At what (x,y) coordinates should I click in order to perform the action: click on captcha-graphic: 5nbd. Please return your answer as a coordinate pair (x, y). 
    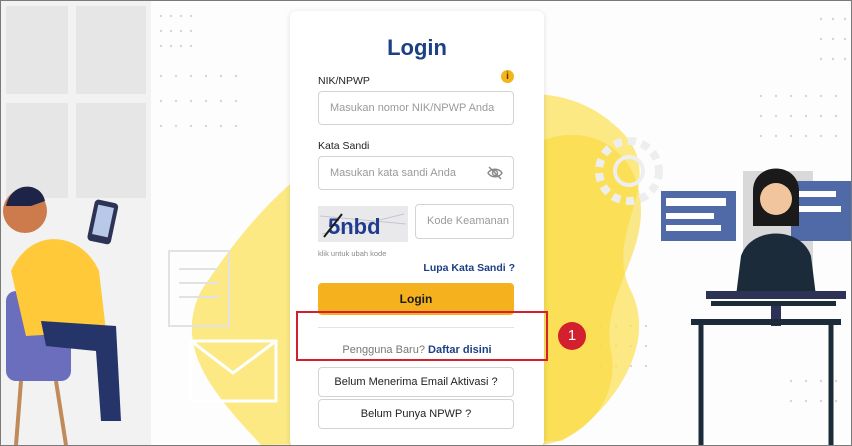
    Looking at the image, I should click on (363, 226).